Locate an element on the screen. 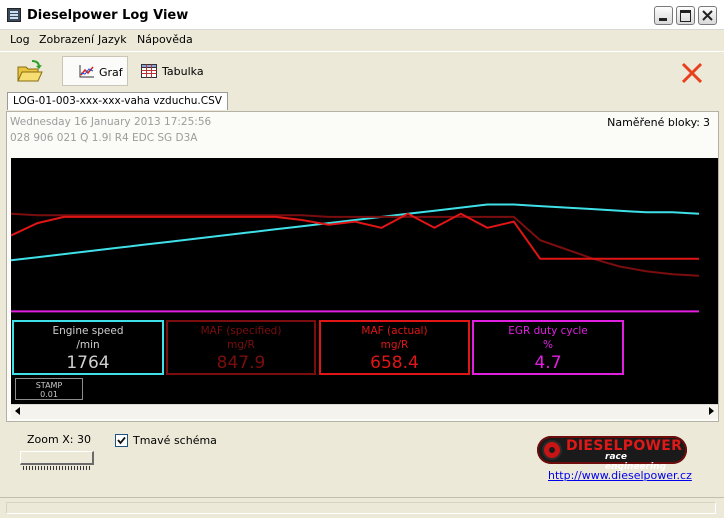 This screenshot has width=724, height=518. table-view-label: Tabulka is located at coordinates (183, 71).